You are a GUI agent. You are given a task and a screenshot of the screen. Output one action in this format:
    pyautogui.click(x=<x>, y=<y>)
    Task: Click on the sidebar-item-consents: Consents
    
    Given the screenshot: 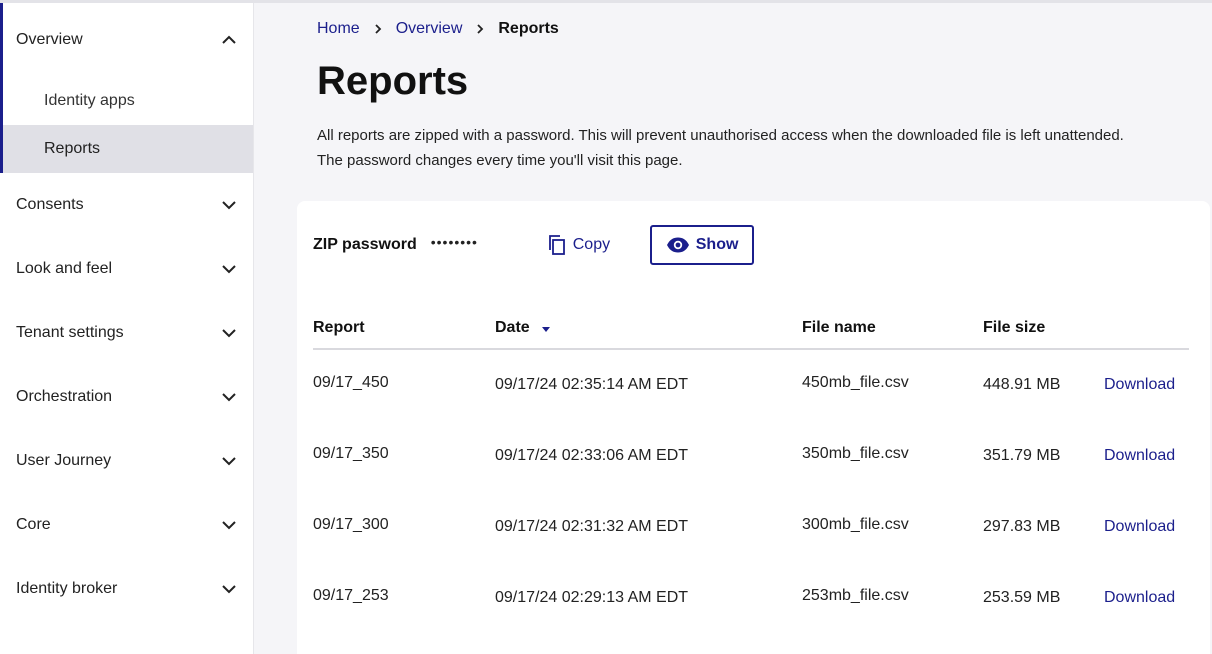 What is the action you would take?
    pyautogui.click(x=126, y=205)
    